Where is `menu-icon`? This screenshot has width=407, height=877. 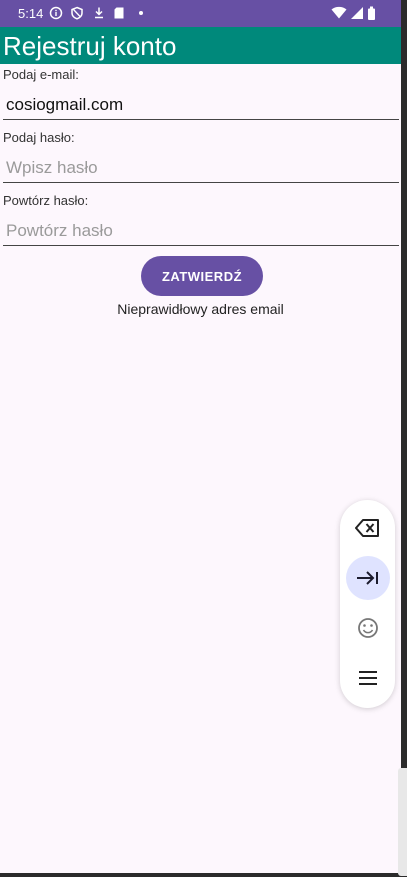
menu-icon is located at coordinates (368, 678).